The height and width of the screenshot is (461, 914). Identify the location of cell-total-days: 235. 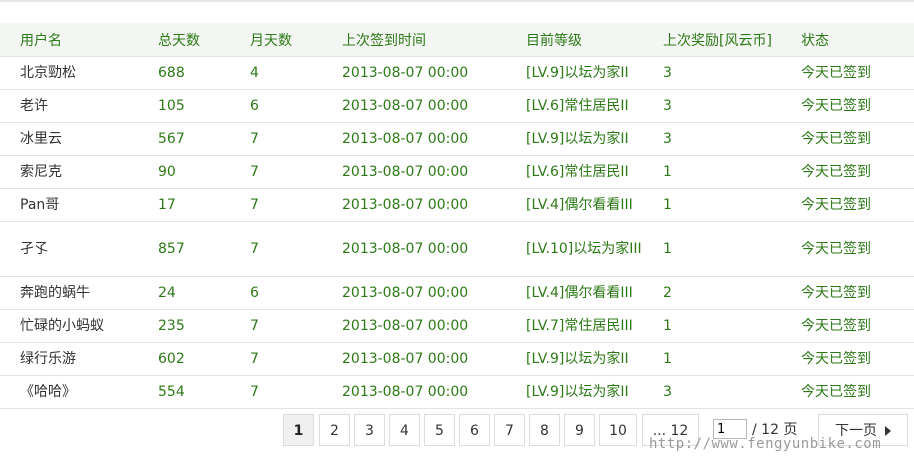
(204, 326).